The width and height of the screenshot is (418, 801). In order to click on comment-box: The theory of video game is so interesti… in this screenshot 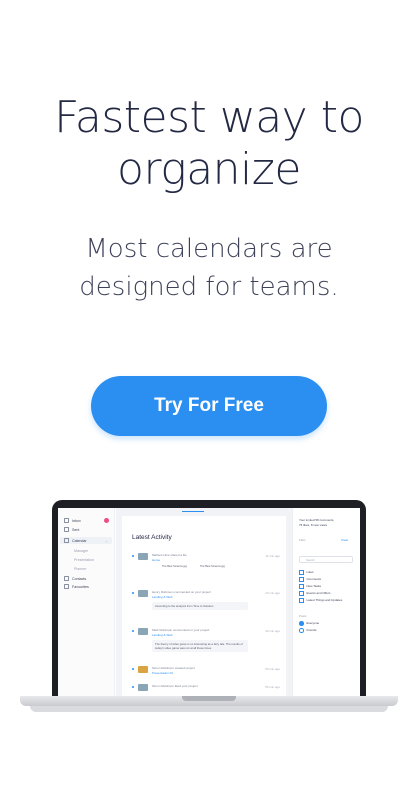, I will do `click(200, 646)`.